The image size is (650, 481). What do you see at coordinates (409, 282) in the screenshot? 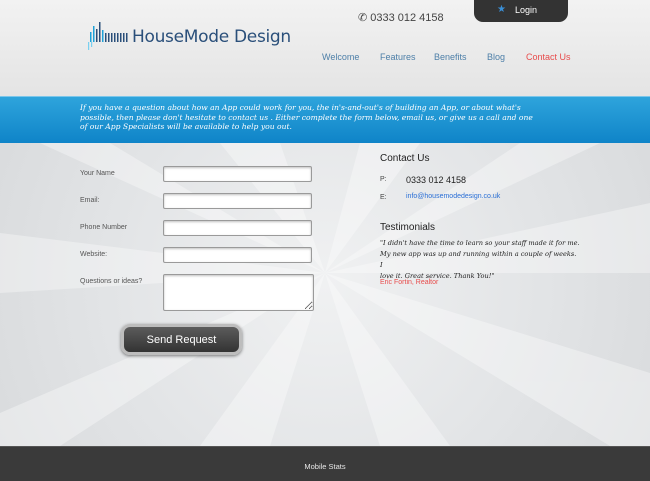
I see `testimonial-author: Eric Fortin, Realtor` at bounding box center [409, 282].